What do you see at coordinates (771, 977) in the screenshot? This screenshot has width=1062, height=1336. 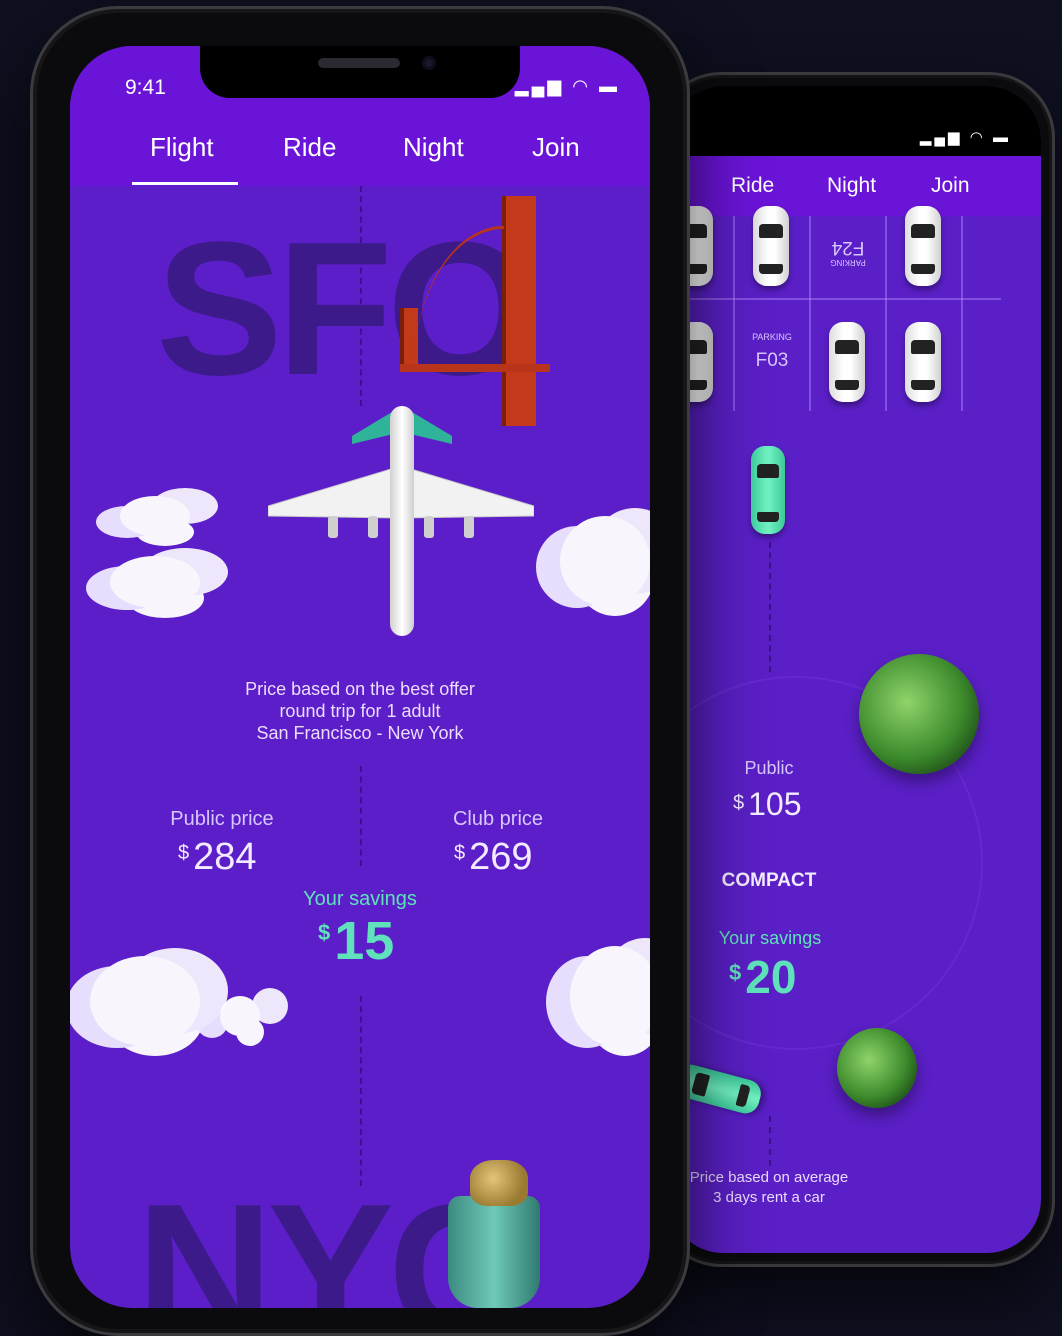 I see `savings-amount: 20` at bounding box center [771, 977].